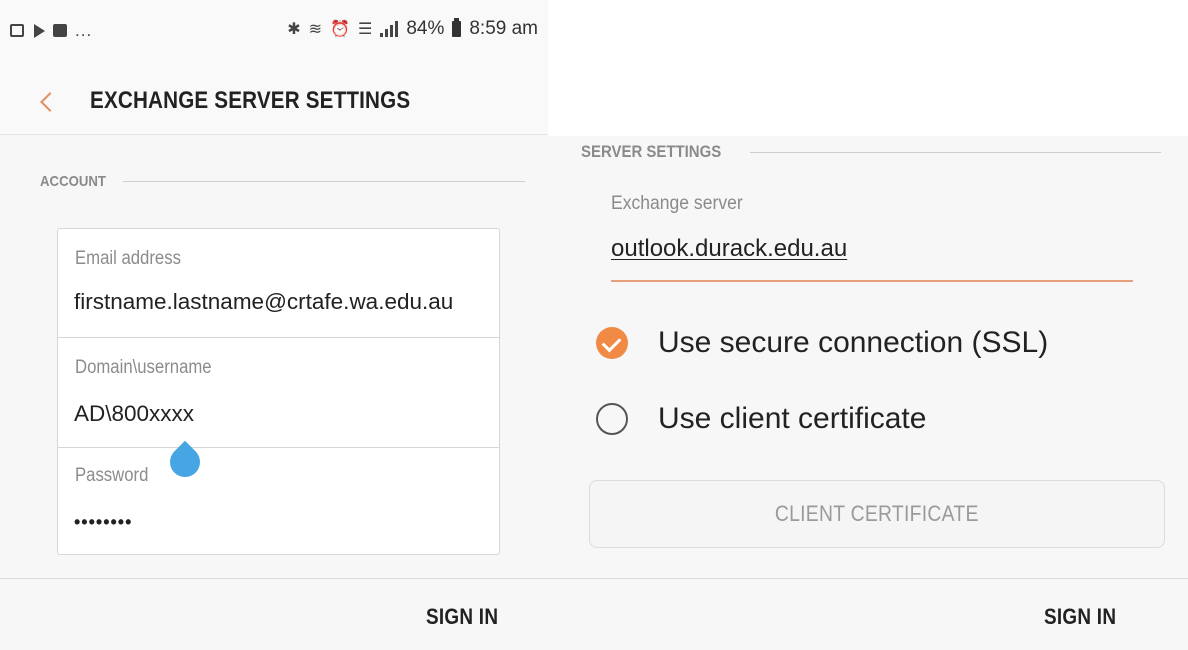 The width and height of the screenshot is (1188, 650). I want to click on bluetooth-icon: ✱, so click(294, 29).